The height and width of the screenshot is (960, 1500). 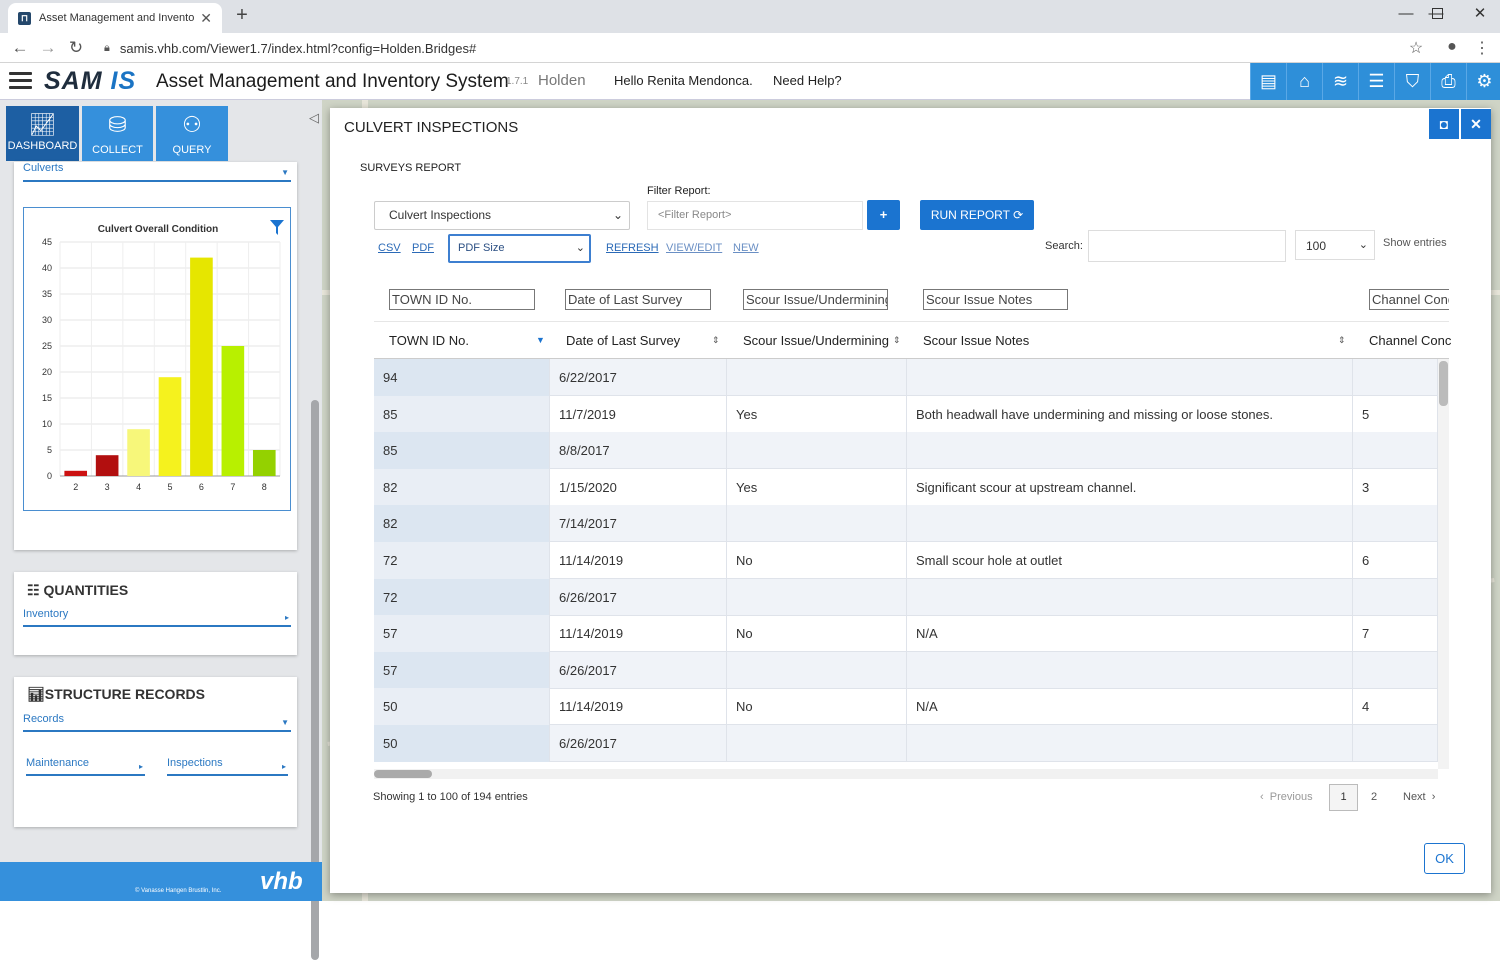 I want to click on maximize-modal-icon: ◘, so click(x=1444, y=124).